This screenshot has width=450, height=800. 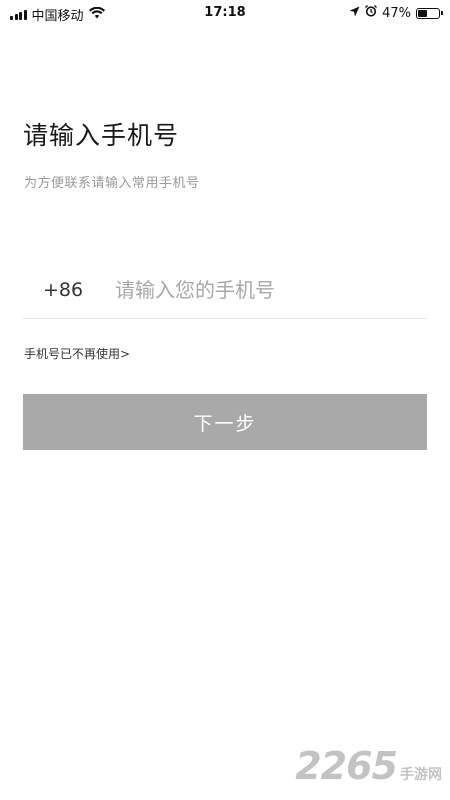 I want to click on watermark-text: 手游网, so click(x=421, y=775).